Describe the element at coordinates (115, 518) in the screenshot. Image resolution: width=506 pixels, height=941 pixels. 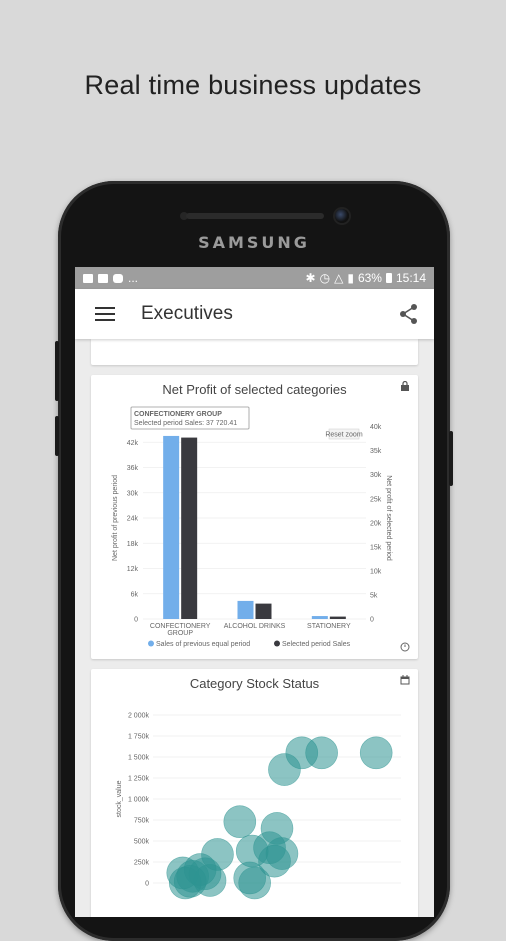
I see `y-axis-title: Net profit of previous period` at that location.